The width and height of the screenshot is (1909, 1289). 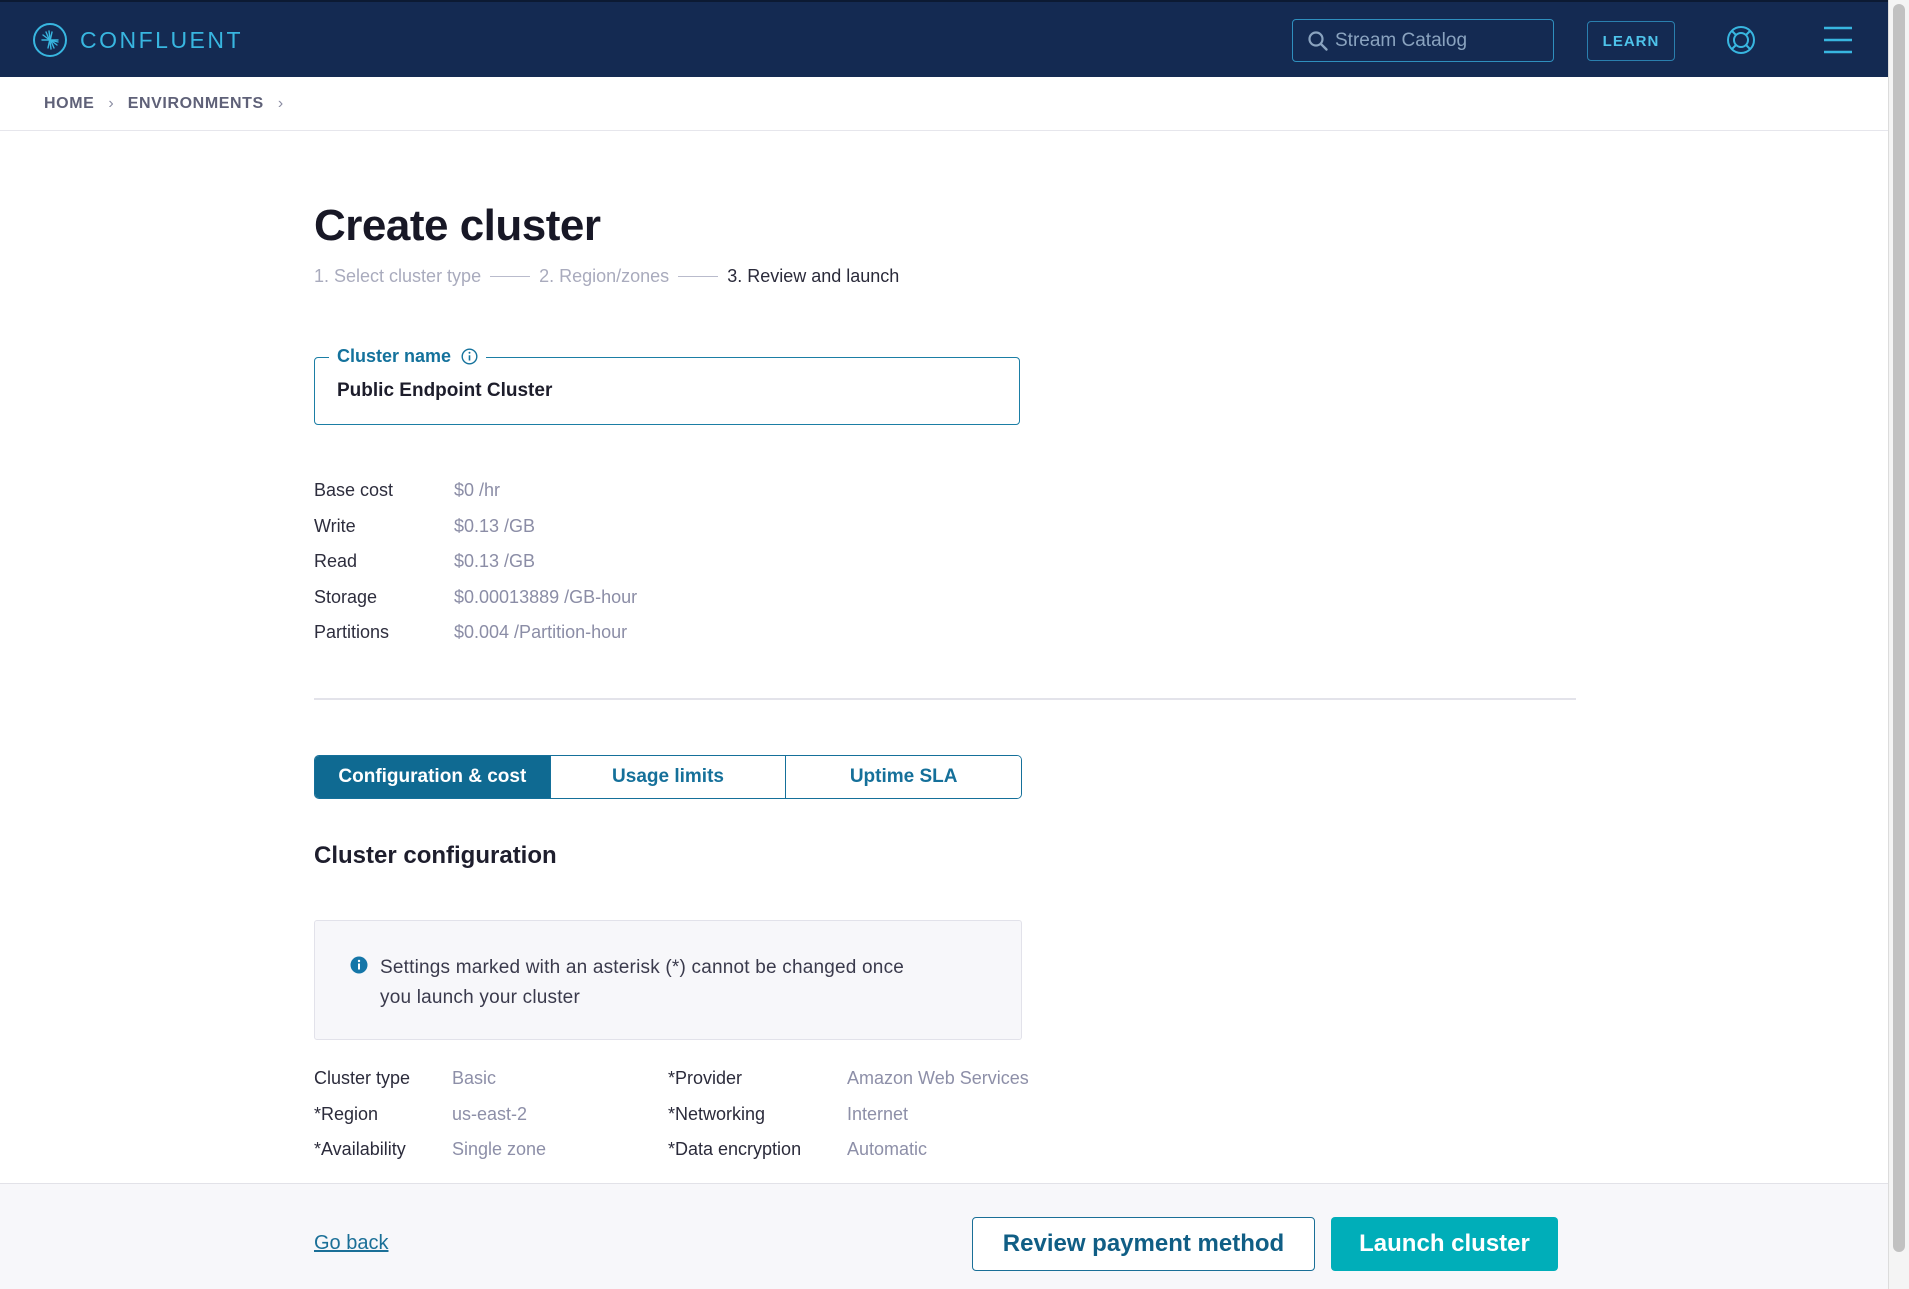 What do you see at coordinates (1435, 40) in the screenshot?
I see `search-input` at bounding box center [1435, 40].